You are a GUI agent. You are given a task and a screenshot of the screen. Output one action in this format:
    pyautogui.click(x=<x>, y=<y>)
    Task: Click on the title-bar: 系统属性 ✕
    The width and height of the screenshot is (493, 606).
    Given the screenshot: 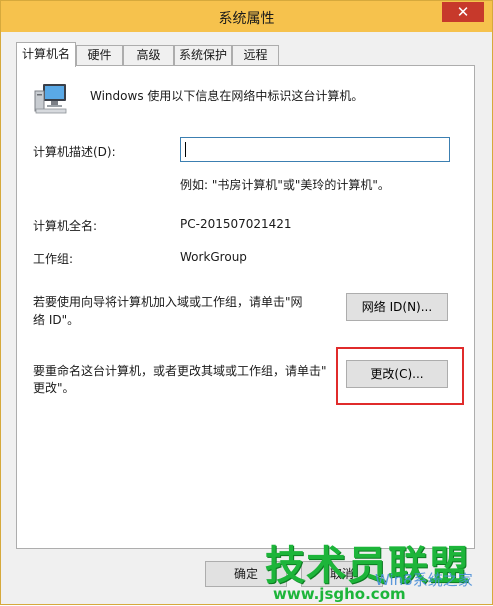 What is the action you would take?
    pyautogui.click(x=246, y=16)
    